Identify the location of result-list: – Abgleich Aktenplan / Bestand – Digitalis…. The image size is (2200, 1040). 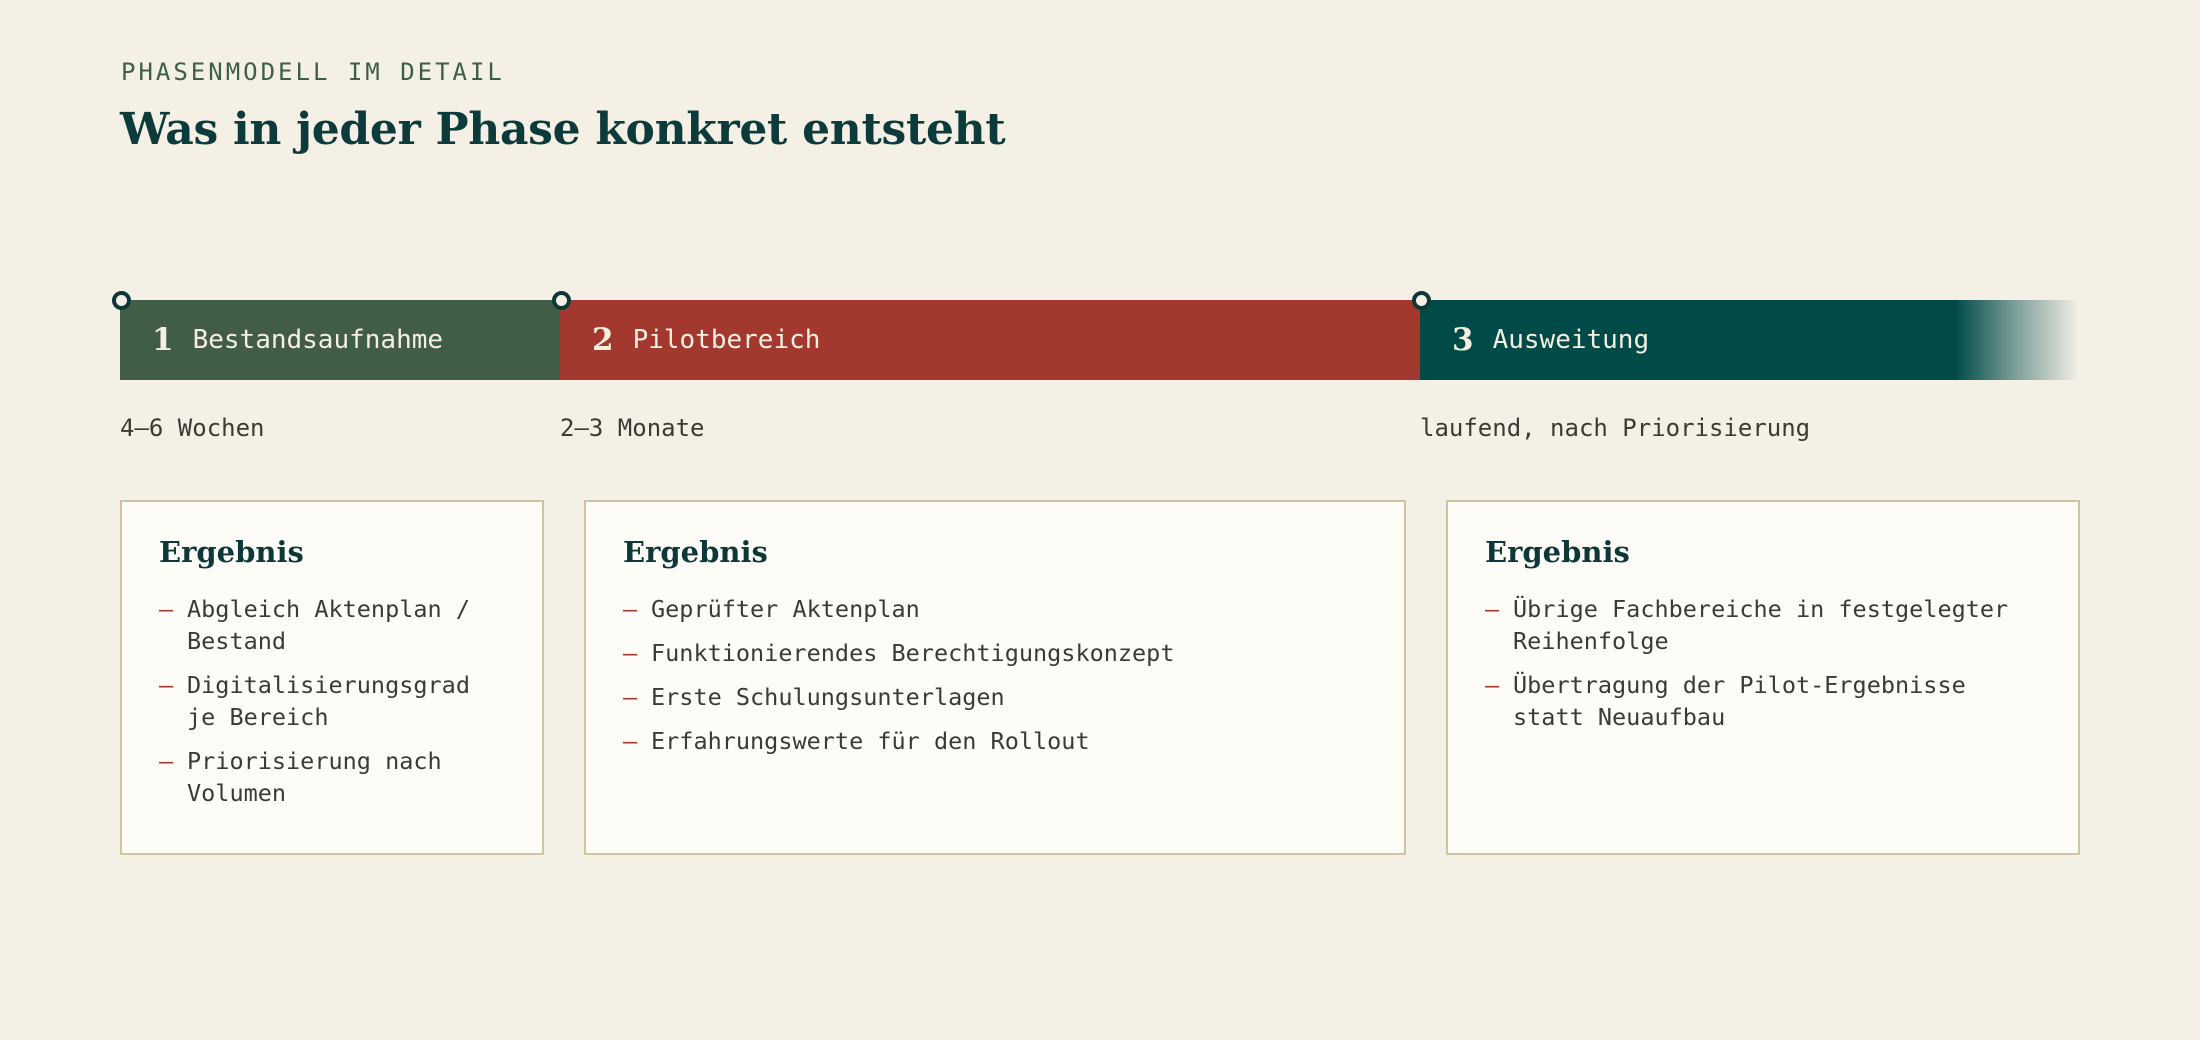
(332, 701).